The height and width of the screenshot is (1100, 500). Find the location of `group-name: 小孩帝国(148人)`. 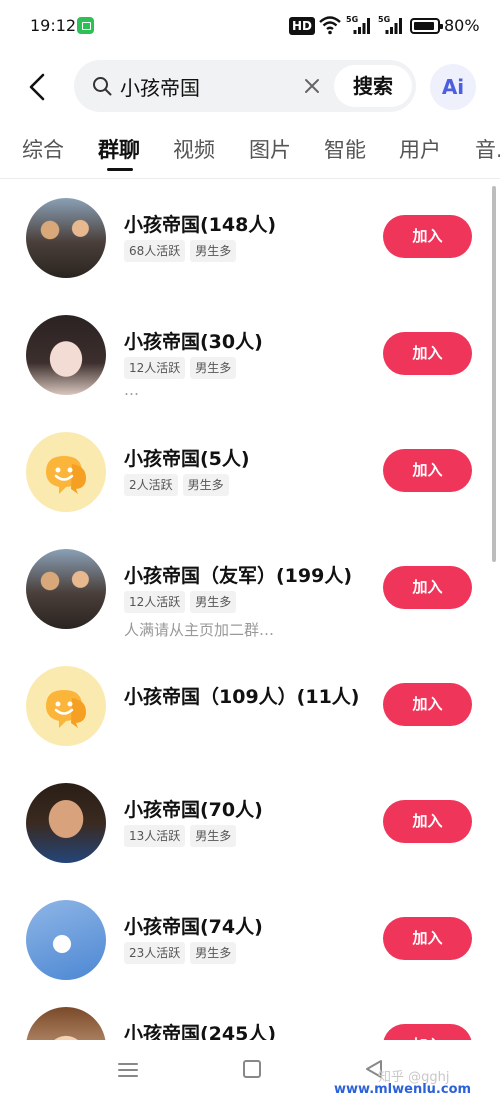

group-name: 小孩帝国(148人) is located at coordinates (200, 225).